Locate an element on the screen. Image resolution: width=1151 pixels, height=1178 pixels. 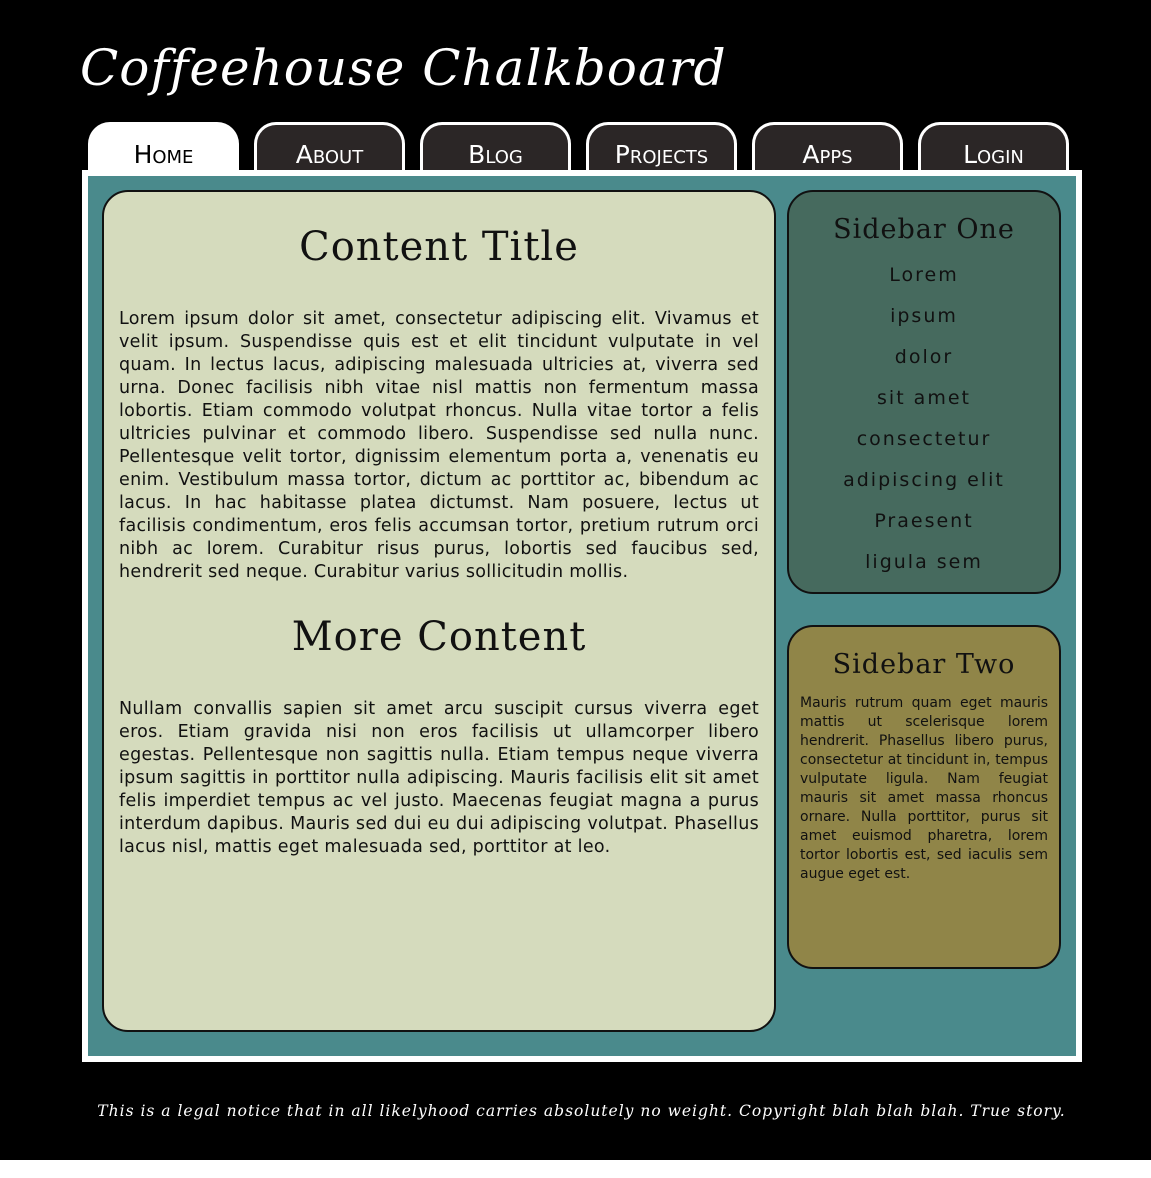
sidebar-two-title: Sidebar Two is located at coordinates (924, 664).